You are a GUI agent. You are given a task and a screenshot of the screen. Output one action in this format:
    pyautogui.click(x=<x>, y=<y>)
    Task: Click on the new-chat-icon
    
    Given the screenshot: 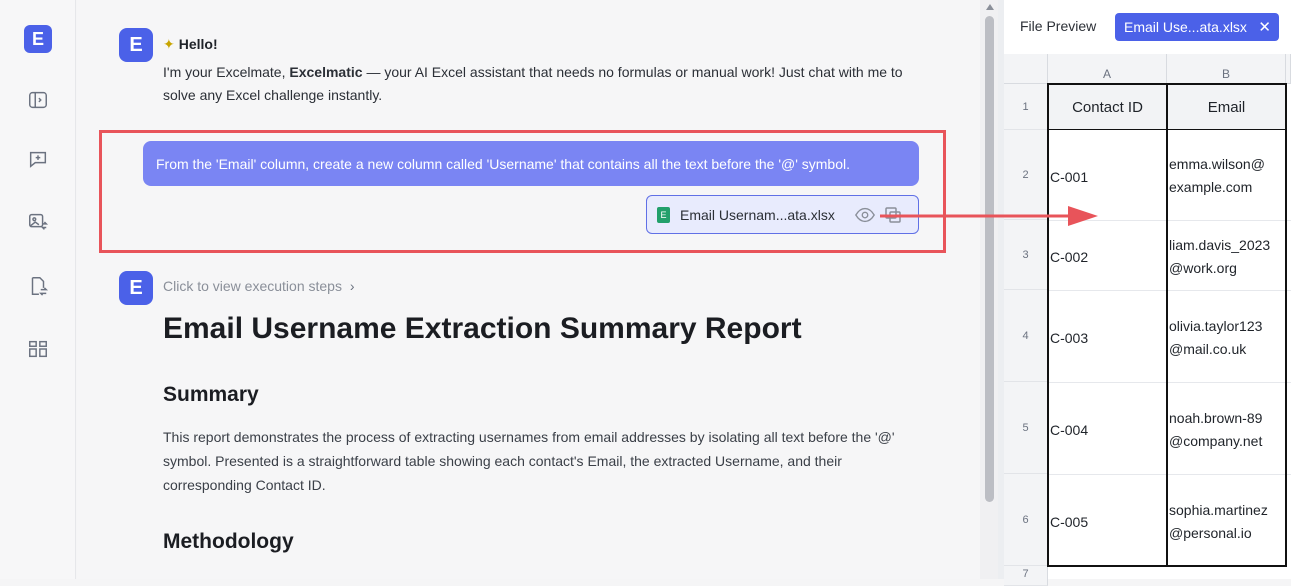 What is the action you would take?
    pyautogui.click(x=38, y=159)
    